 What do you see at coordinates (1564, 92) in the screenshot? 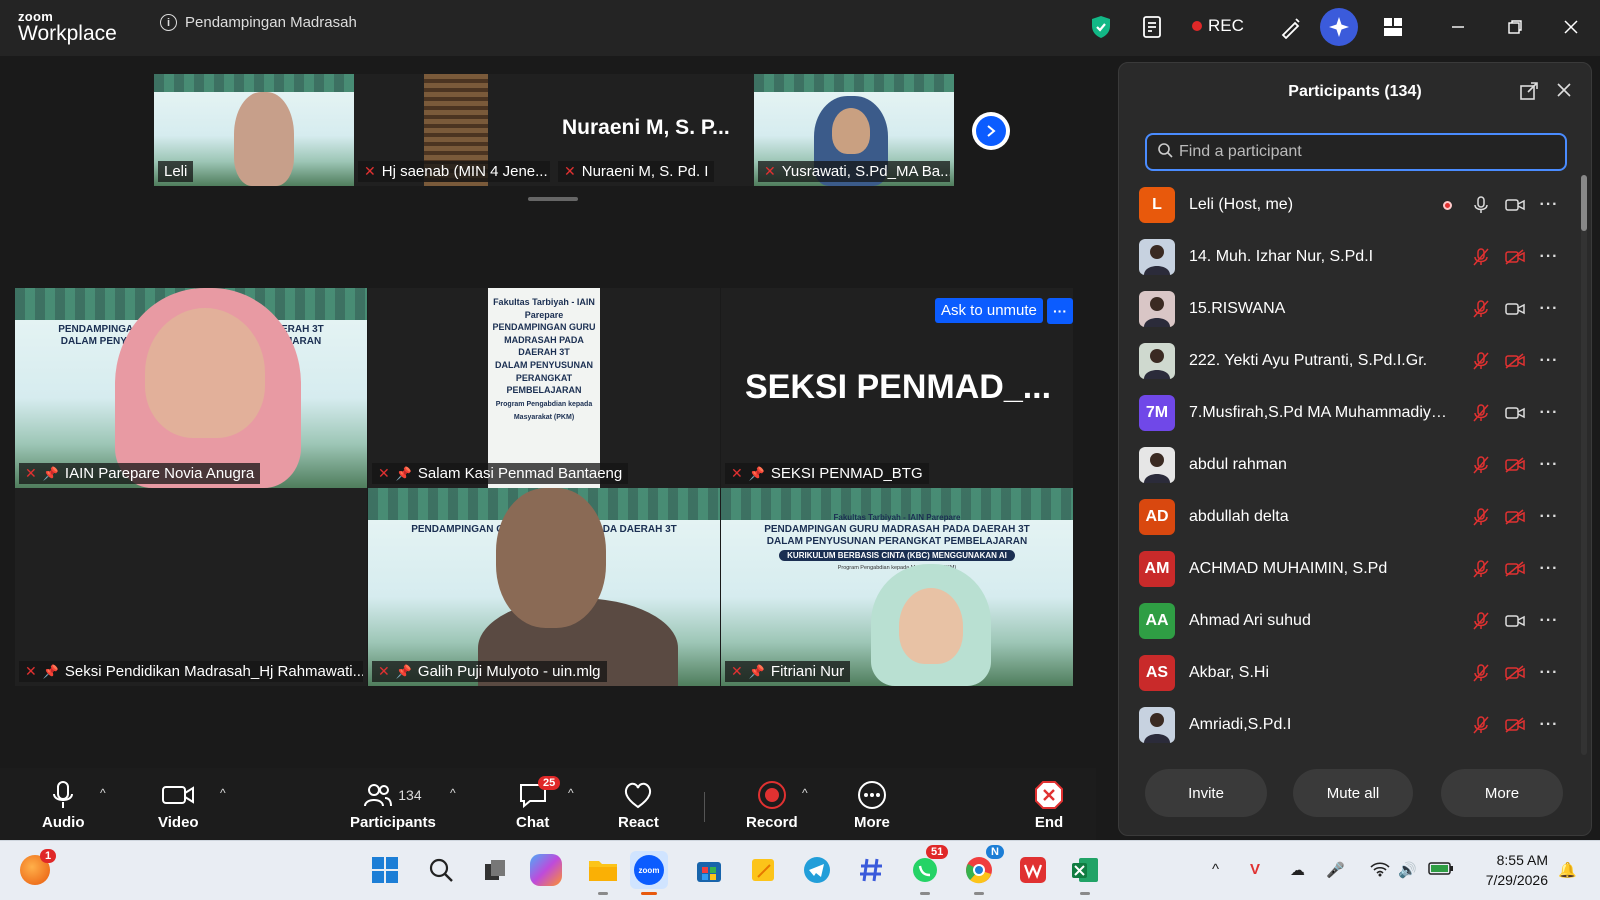
I see `close-panel-icon` at bounding box center [1564, 92].